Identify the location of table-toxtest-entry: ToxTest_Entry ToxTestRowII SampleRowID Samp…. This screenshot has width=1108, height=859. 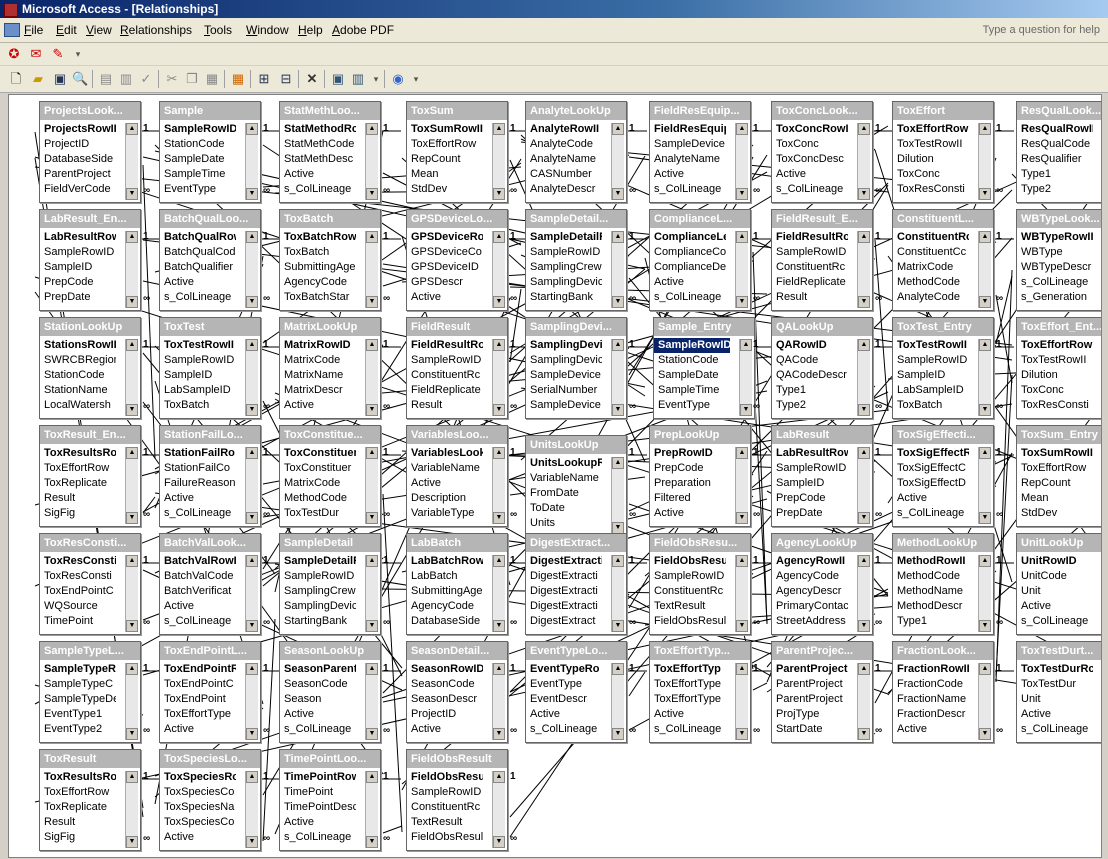
(943, 368).